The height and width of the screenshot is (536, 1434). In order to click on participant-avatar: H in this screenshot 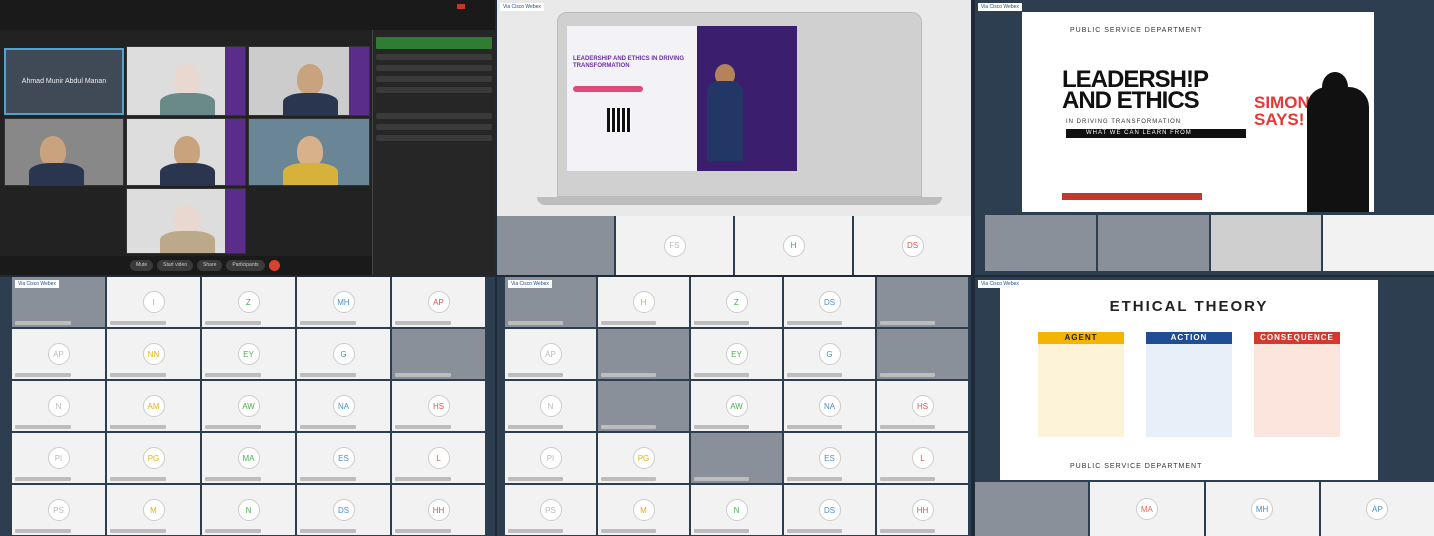, I will do `click(643, 302)`.